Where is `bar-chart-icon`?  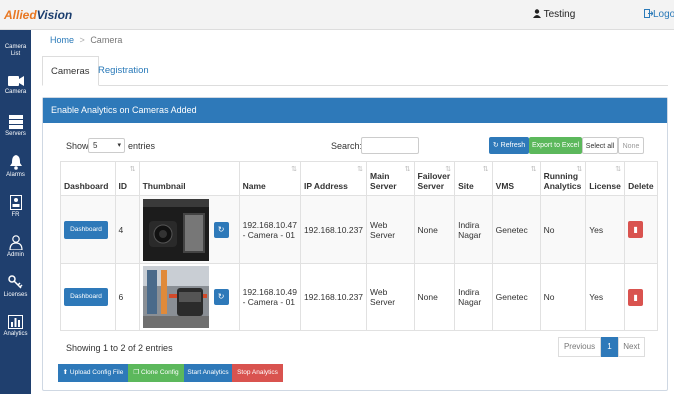
bar-chart-icon is located at coordinates (15, 322).